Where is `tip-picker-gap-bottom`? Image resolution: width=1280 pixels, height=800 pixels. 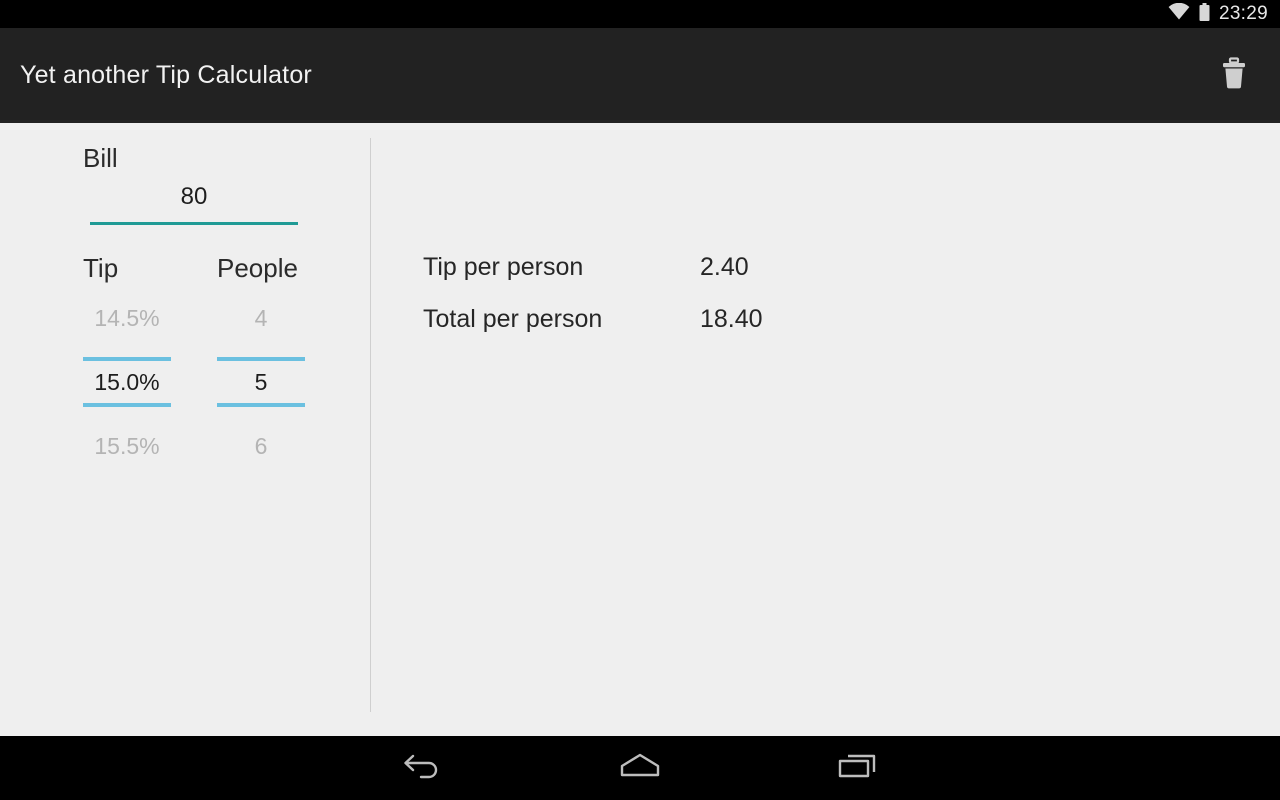 tip-picker-gap-bottom is located at coordinates (127, 416).